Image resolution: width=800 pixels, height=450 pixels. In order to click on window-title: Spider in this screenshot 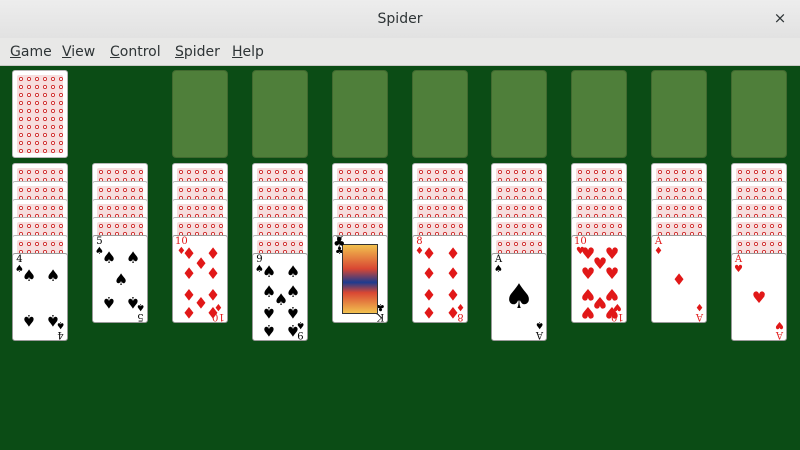, I will do `click(400, 19)`.